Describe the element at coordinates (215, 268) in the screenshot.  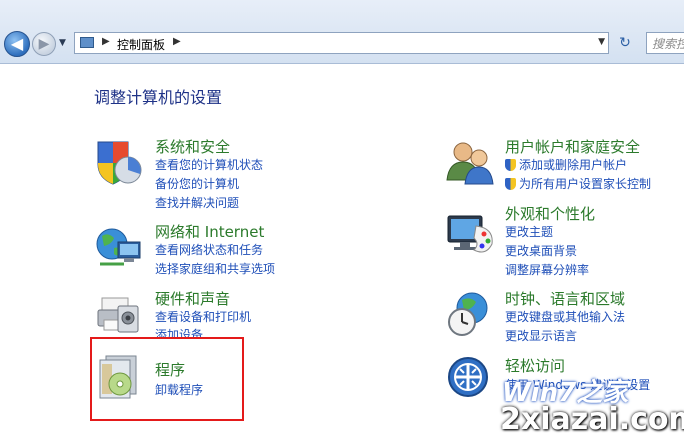
I see `link-homegroup-sharing: 选择家庭组和共享选项` at that location.